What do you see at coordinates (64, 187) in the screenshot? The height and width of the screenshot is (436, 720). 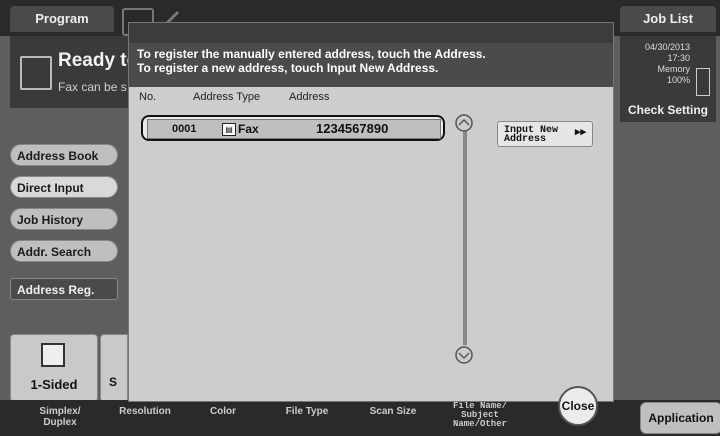 I see `direct-input-button: Direct Input` at bounding box center [64, 187].